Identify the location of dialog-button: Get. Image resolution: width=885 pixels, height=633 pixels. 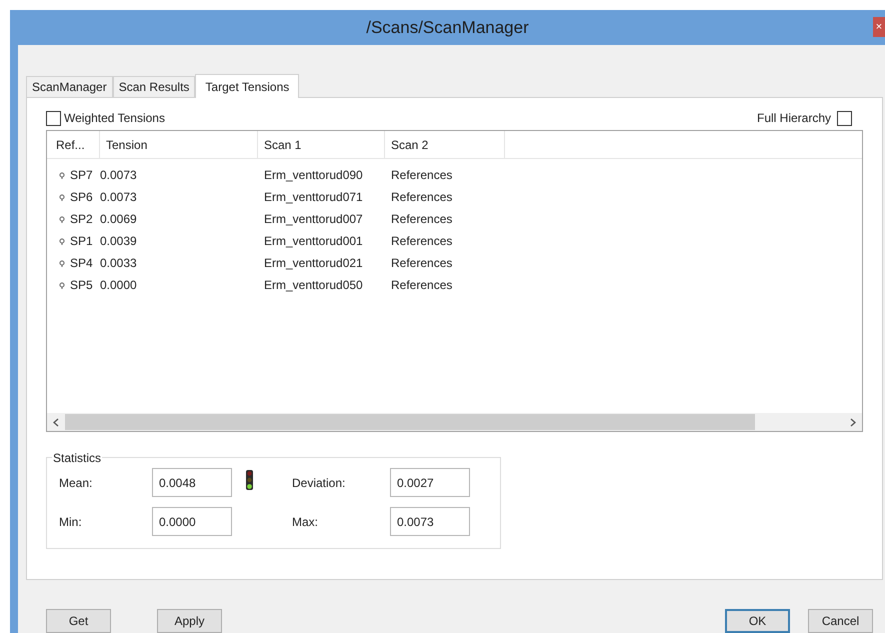
(78, 621).